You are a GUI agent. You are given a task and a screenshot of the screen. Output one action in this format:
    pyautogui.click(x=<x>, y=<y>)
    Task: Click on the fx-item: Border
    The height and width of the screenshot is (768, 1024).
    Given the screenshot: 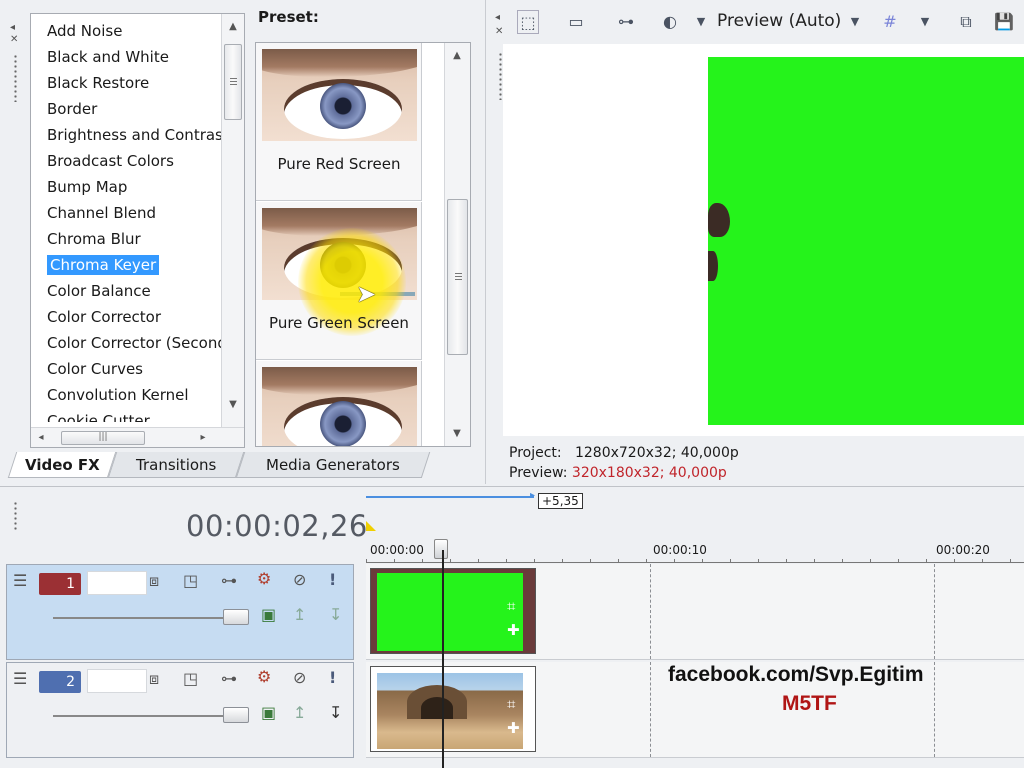 What is the action you would take?
    pyautogui.click(x=133, y=111)
    